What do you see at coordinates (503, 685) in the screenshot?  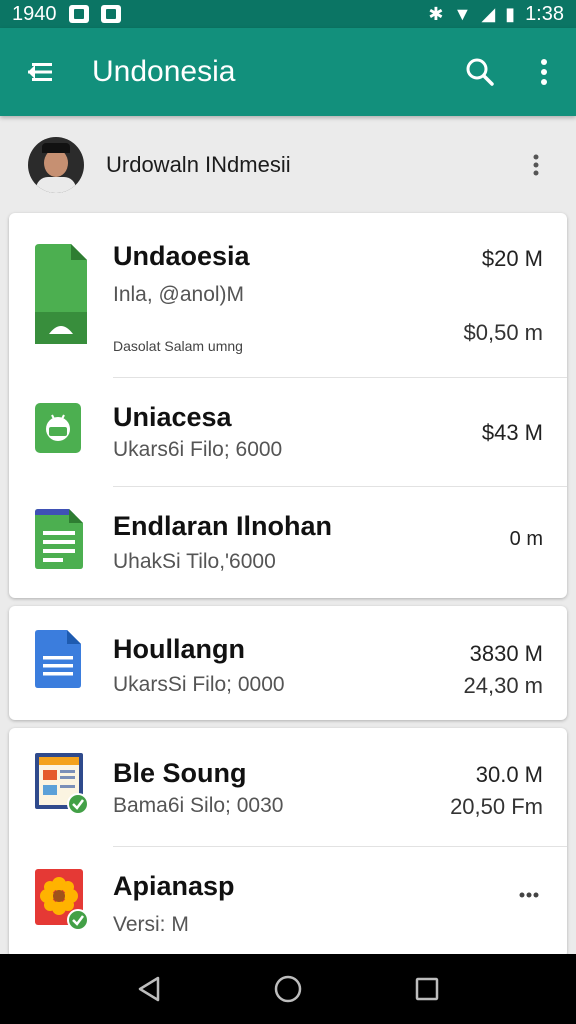 I see `item-value-secondary: 24,30 m` at bounding box center [503, 685].